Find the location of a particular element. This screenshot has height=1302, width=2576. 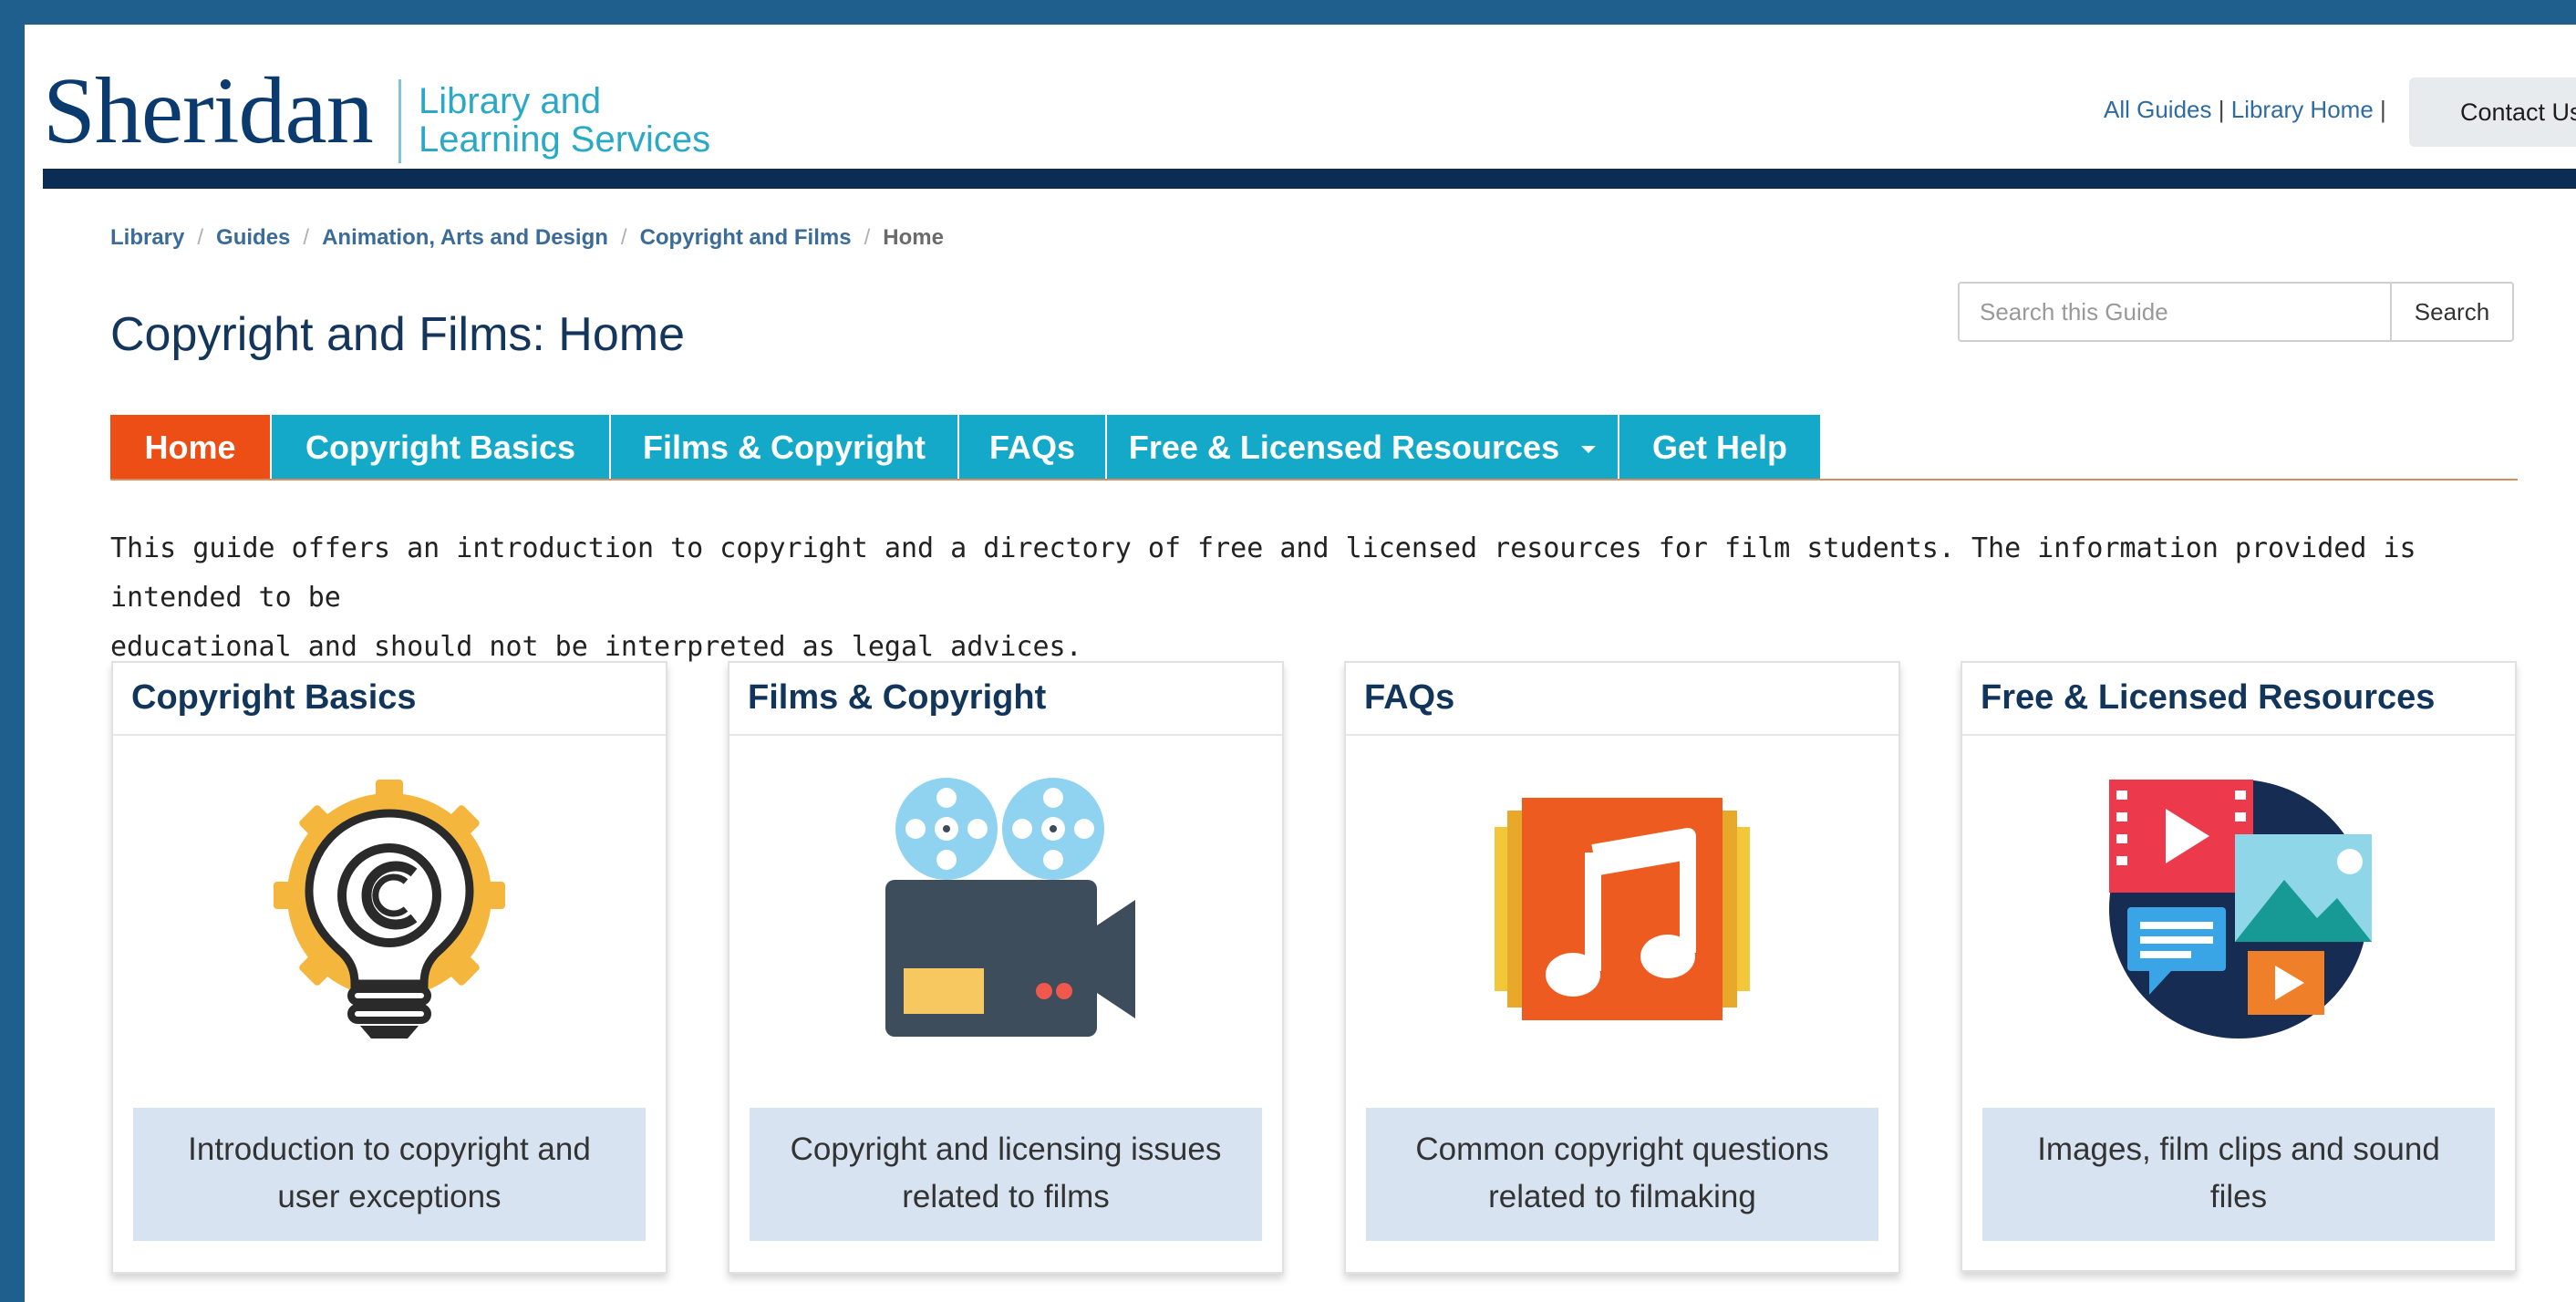

card-title: Free & Licensed Resources is located at coordinates (2238, 699).